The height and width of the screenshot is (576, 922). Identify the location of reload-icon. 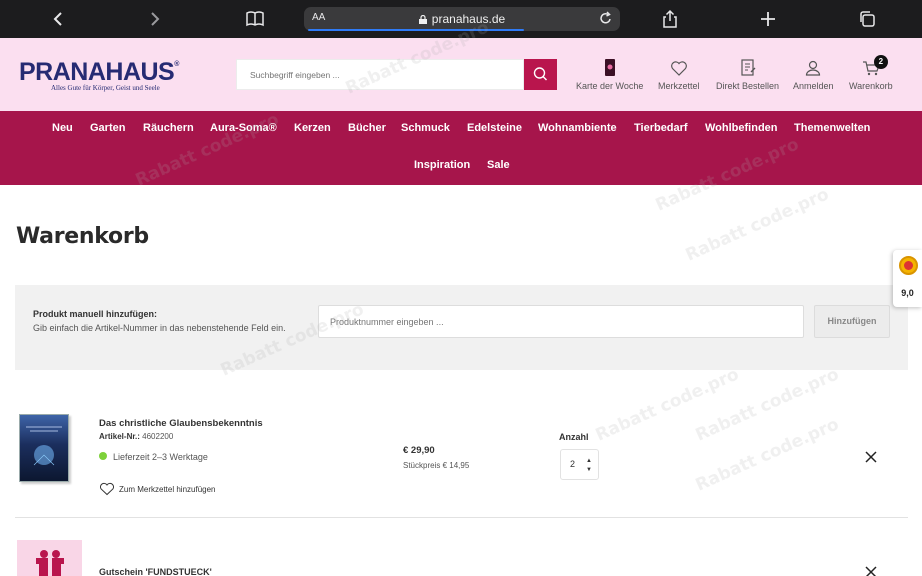
(606, 19).